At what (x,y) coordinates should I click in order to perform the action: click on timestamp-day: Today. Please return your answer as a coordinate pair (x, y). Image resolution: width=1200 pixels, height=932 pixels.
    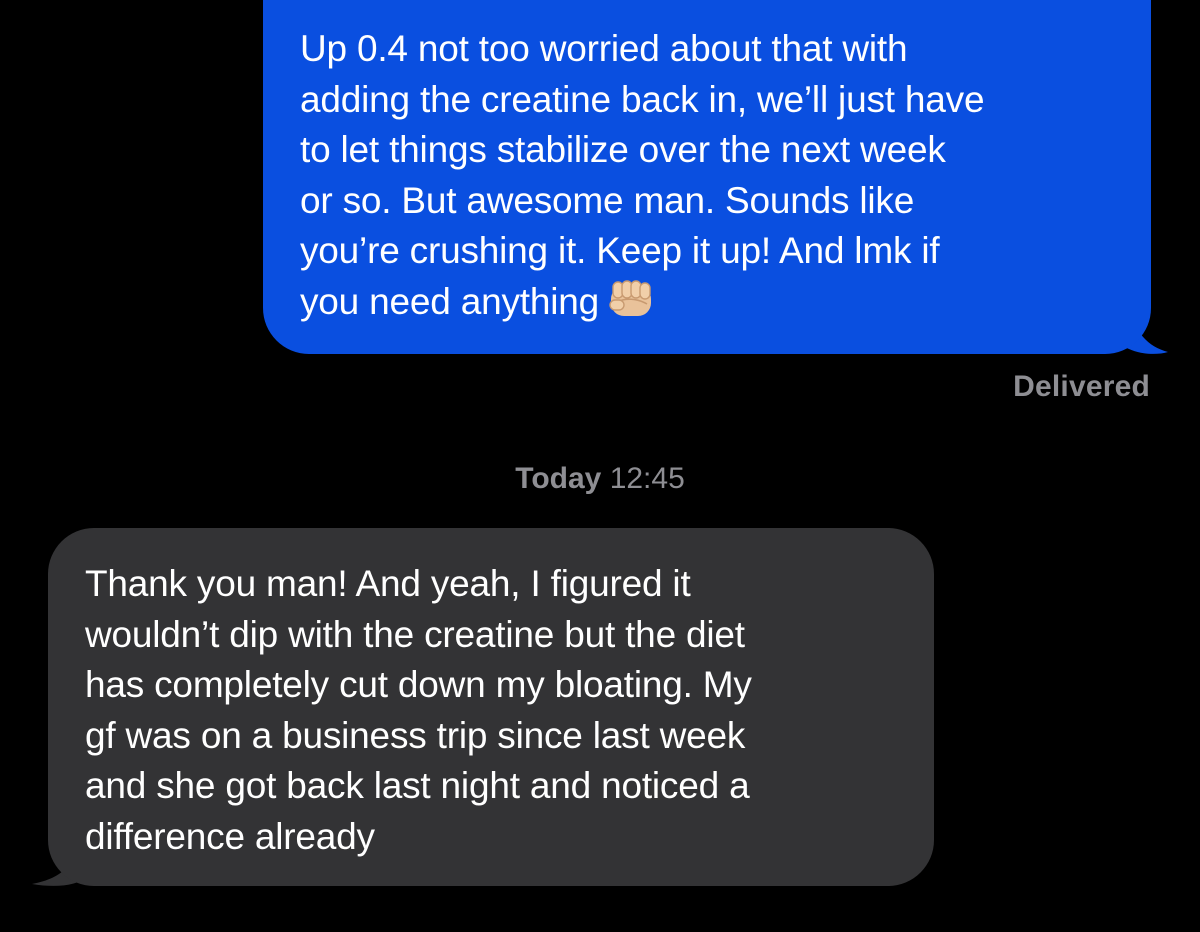
    Looking at the image, I should click on (558, 478).